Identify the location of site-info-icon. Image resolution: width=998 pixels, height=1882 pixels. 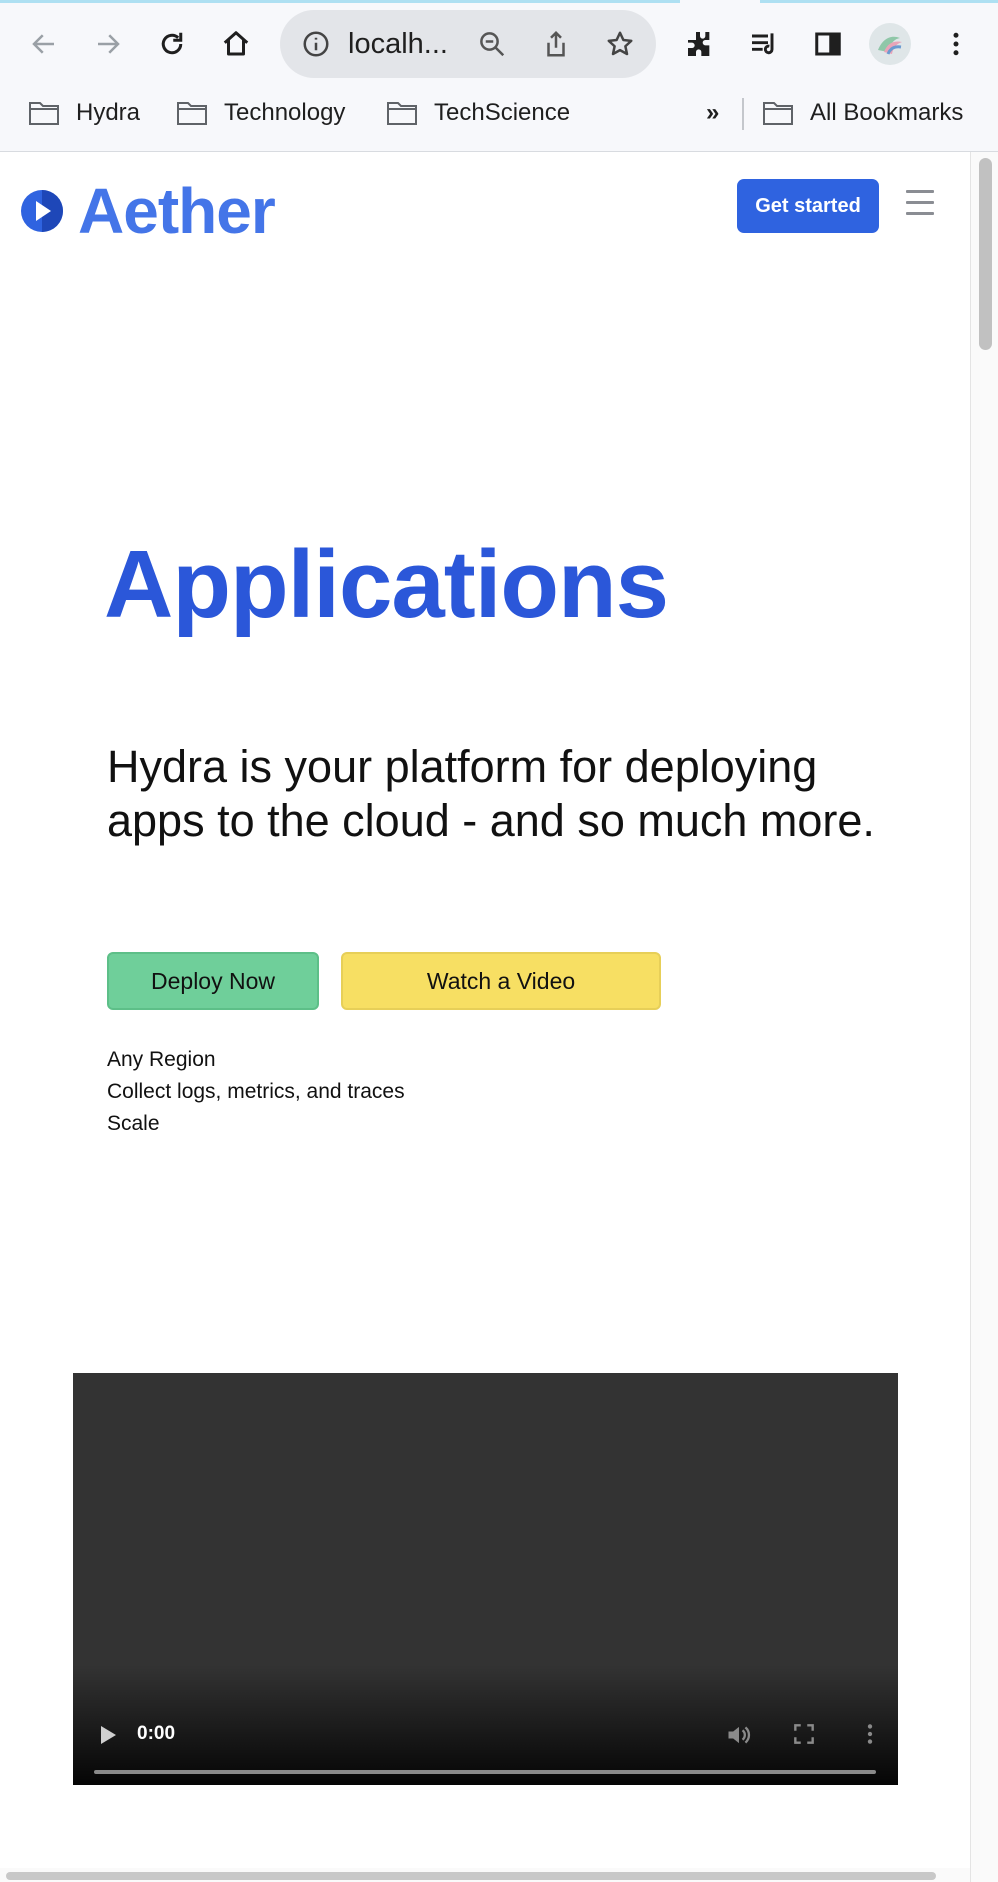
(316, 44).